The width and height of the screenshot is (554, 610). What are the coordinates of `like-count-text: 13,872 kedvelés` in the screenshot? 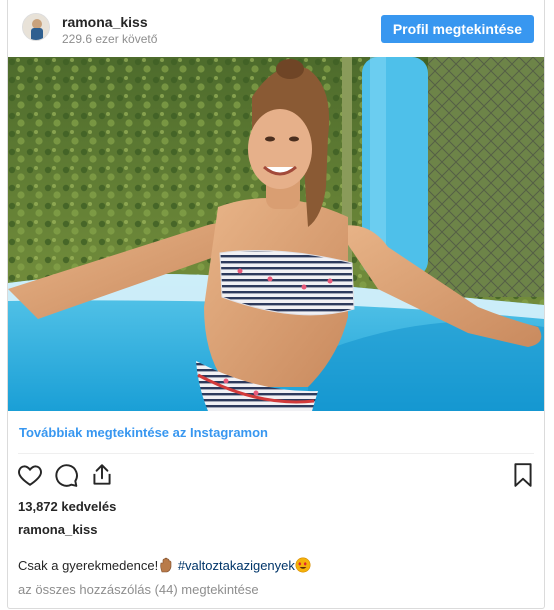 It's located at (67, 506).